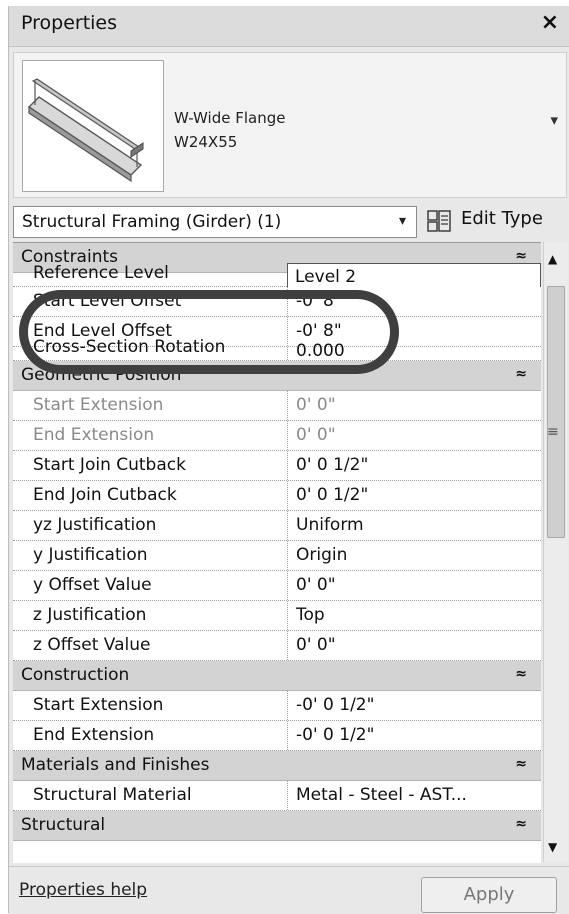 The height and width of the screenshot is (914, 569). I want to click on property-label: z Offset Value, so click(92, 645).